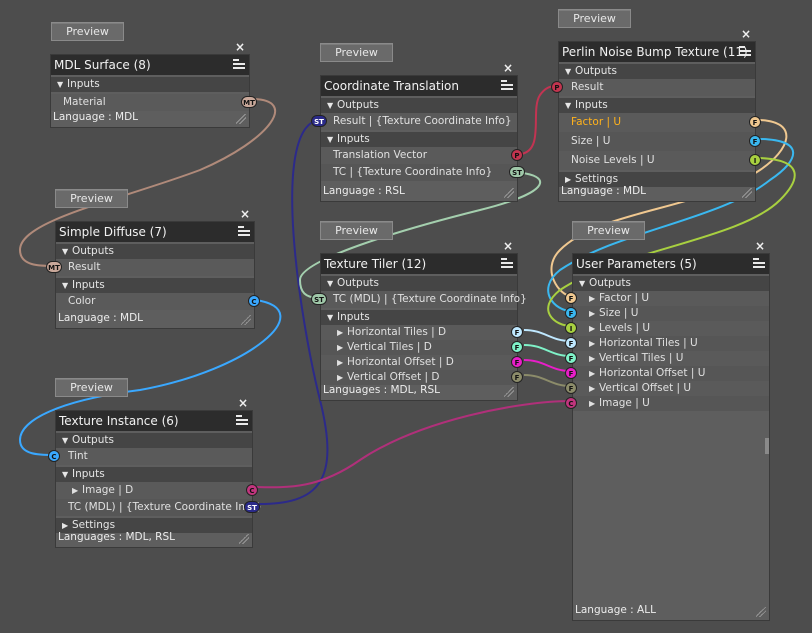  I want to click on output-row-factor: ▶ Factor | U F, so click(667, 298).